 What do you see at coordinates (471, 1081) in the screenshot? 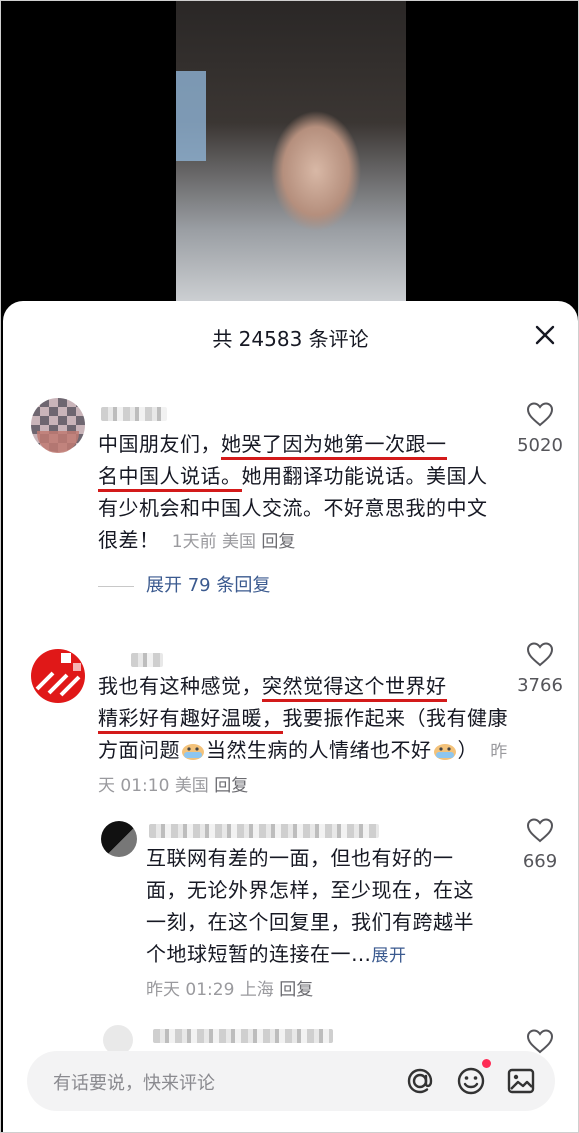
I see `emoji-icon` at bounding box center [471, 1081].